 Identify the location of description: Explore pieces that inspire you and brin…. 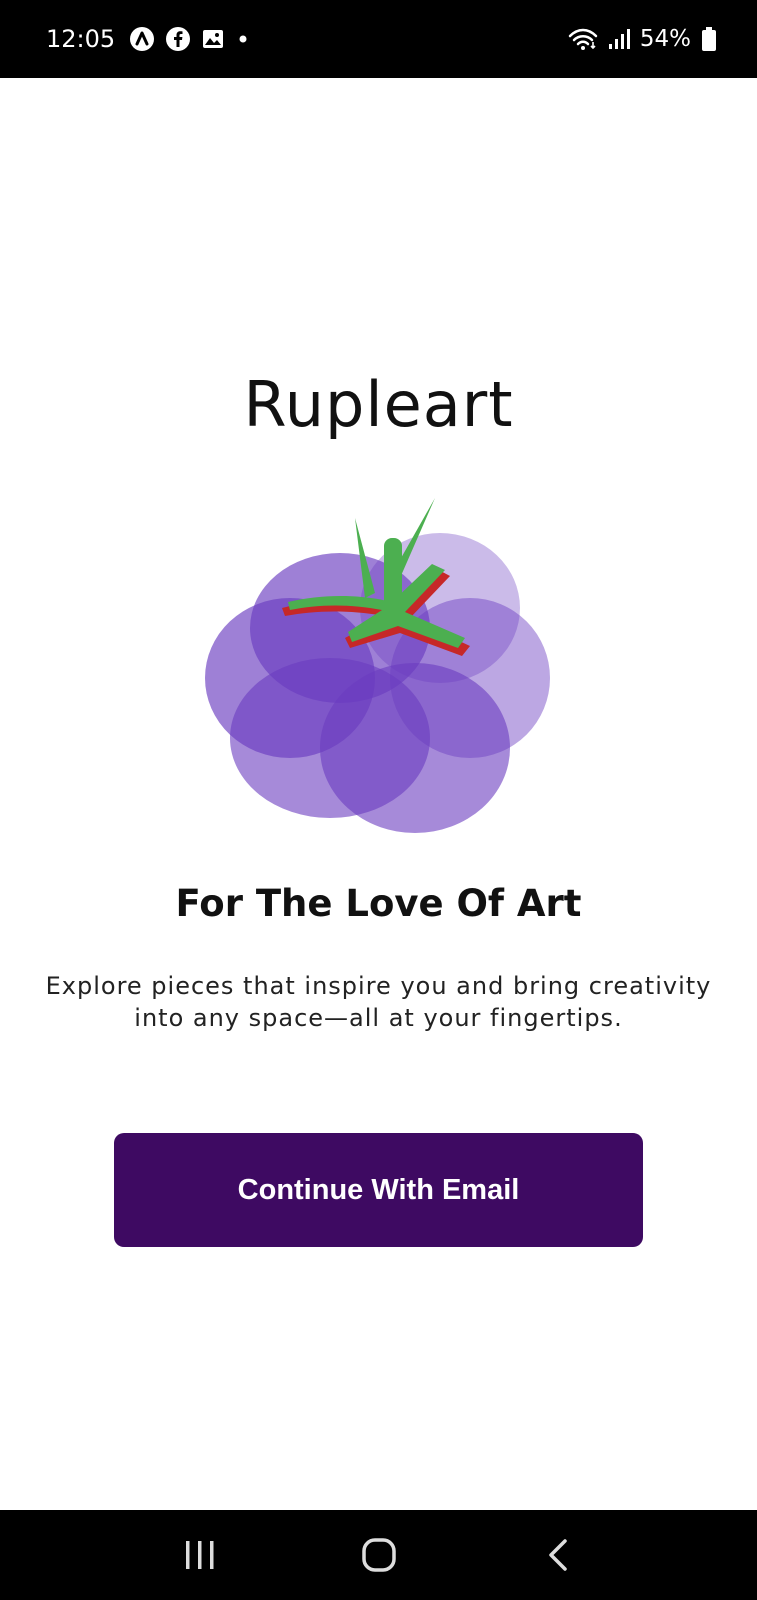
(378, 1002).